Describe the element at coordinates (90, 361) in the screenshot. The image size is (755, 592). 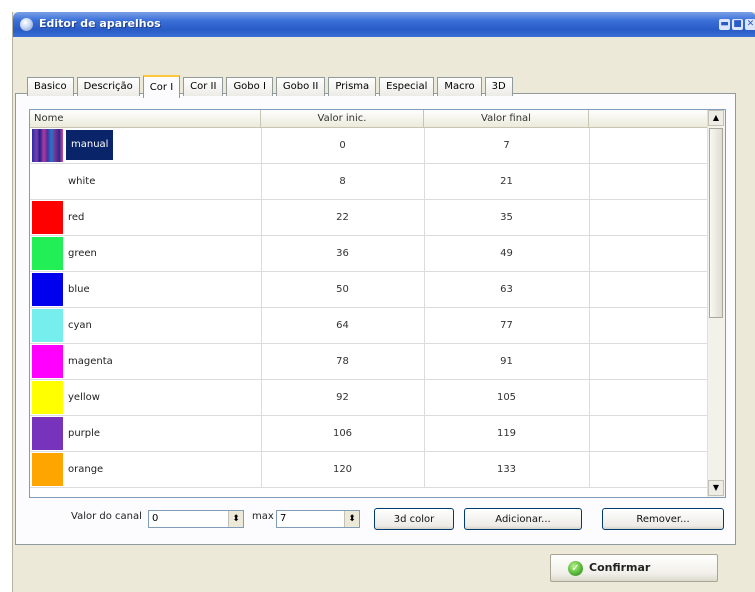
I see `row-name: magenta` at that location.